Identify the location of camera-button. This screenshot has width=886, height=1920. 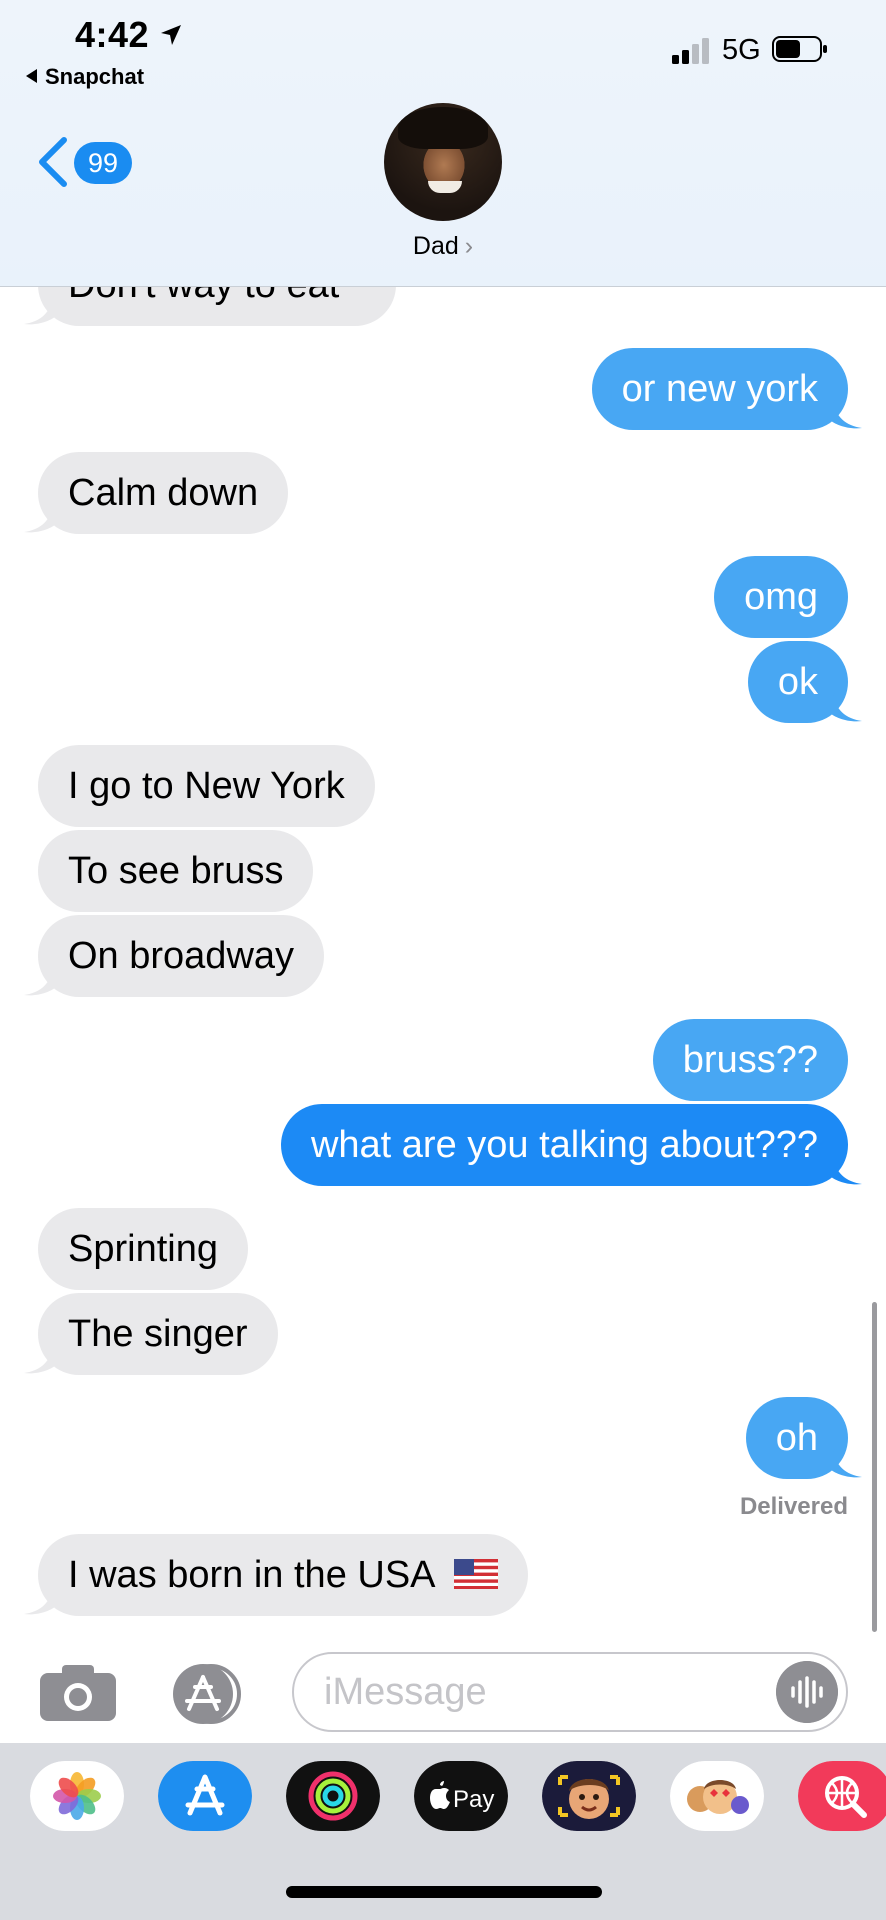
(78, 1693).